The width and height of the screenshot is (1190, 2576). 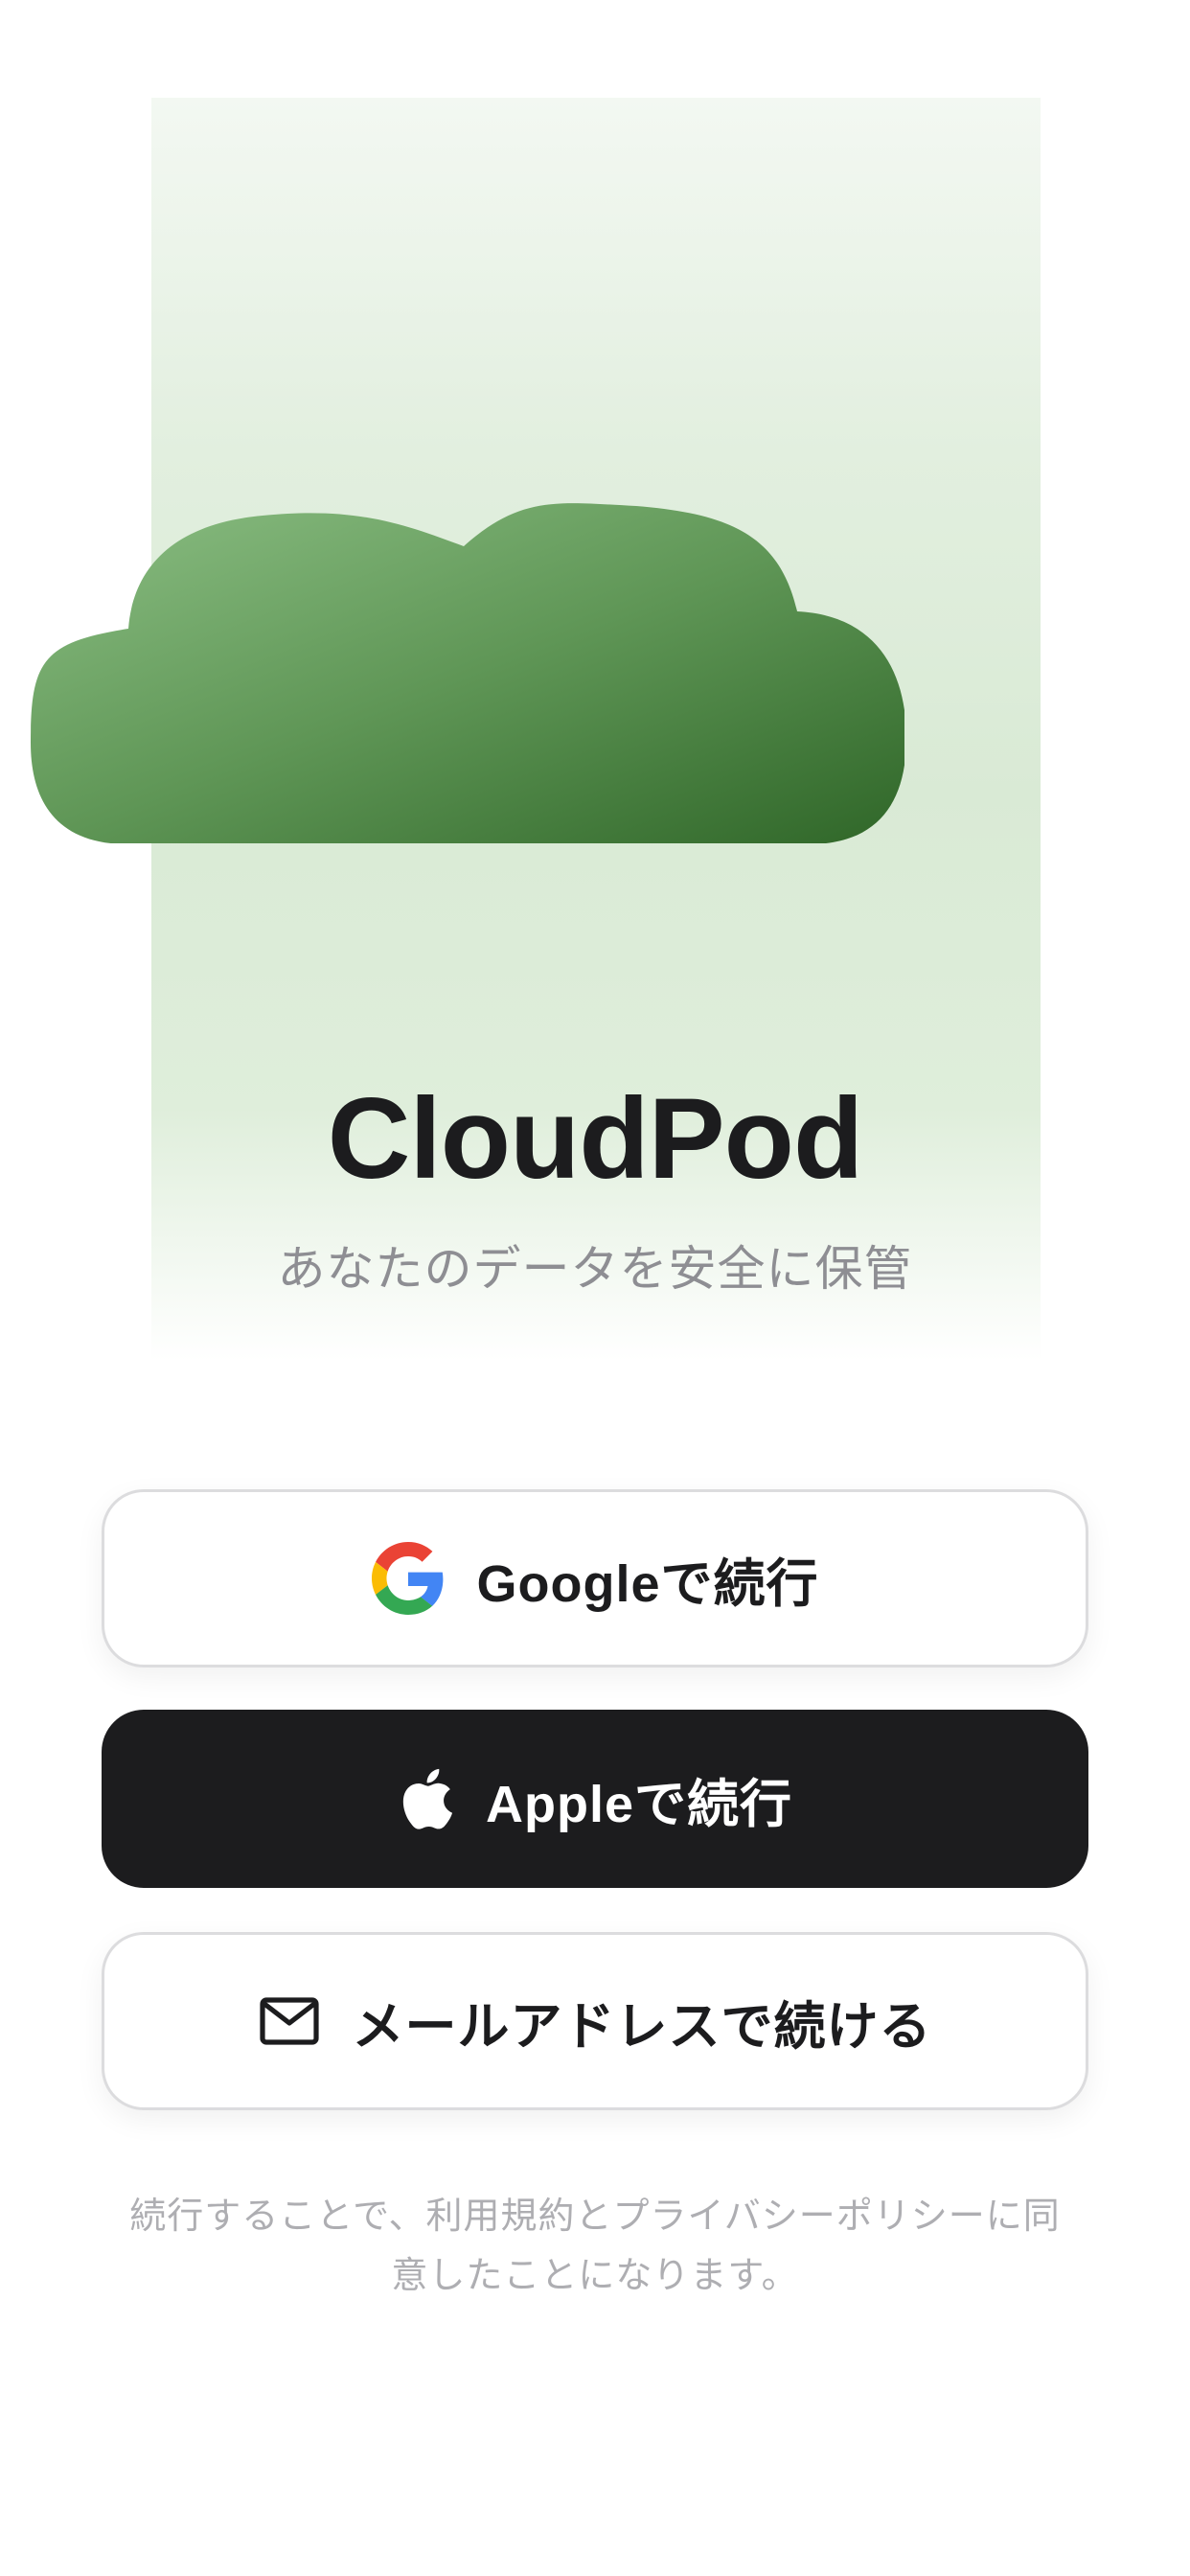 I want to click on cloud-illustration, so click(x=468, y=673).